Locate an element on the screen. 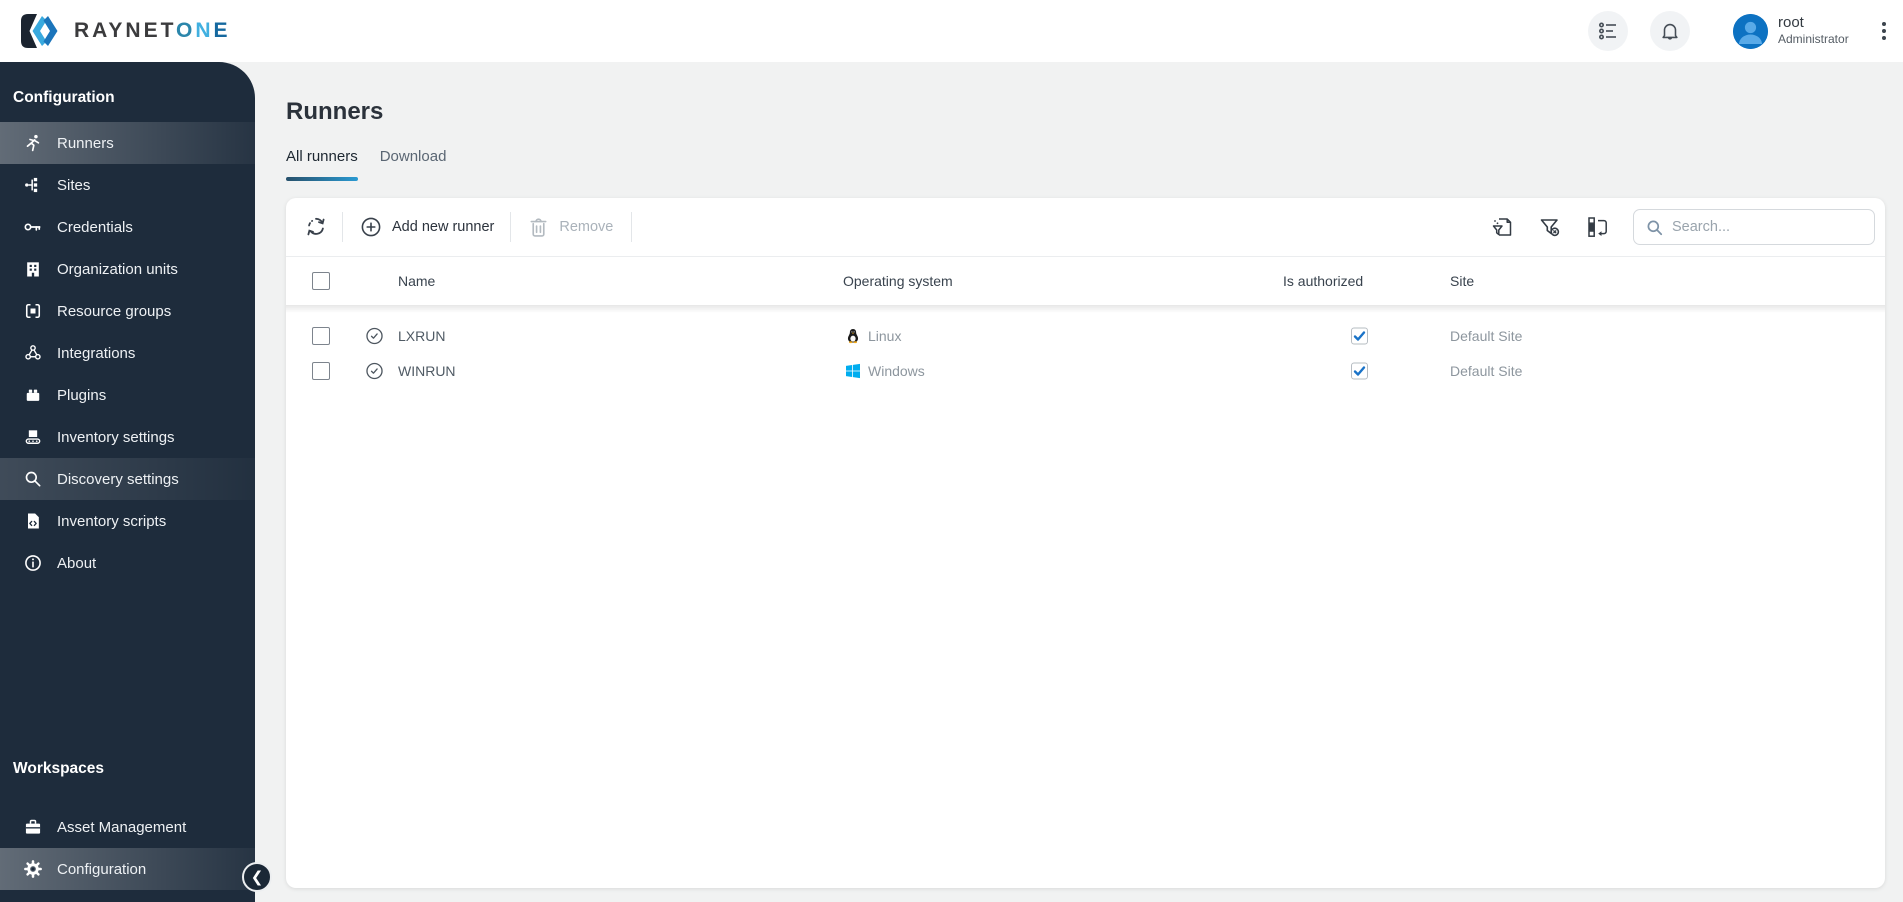  bell-icon is located at coordinates (1670, 31).